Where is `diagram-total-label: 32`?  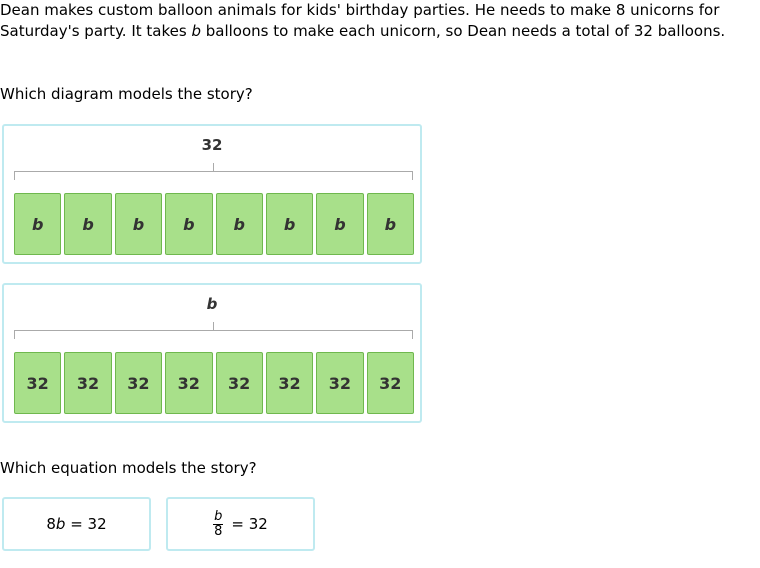
diagram-total-label: 32 is located at coordinates (212, 145).